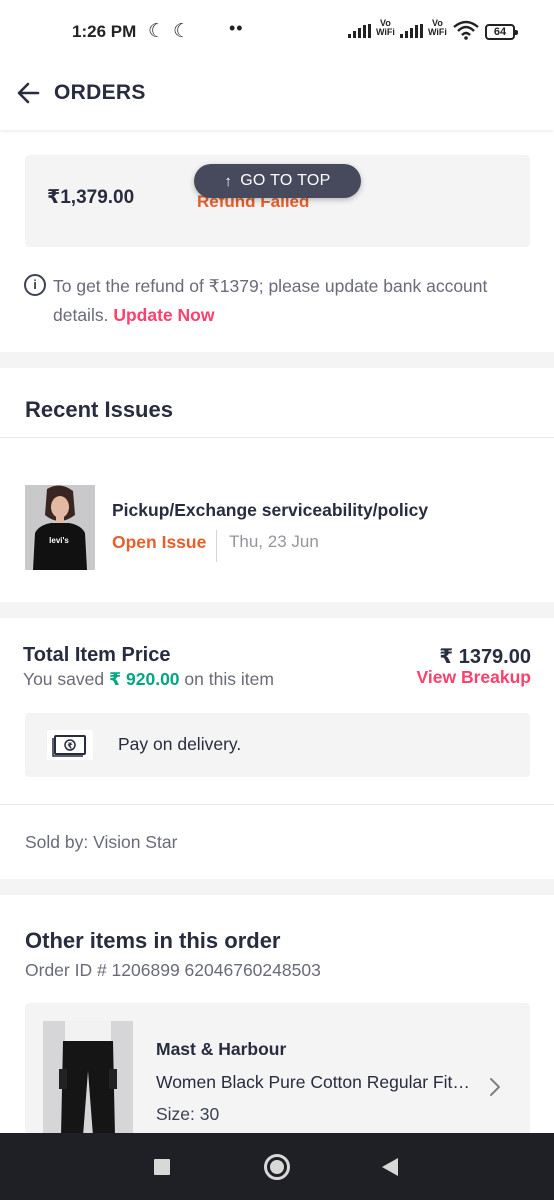  I want to click on cash-icon: ₹, so click(70, 745).